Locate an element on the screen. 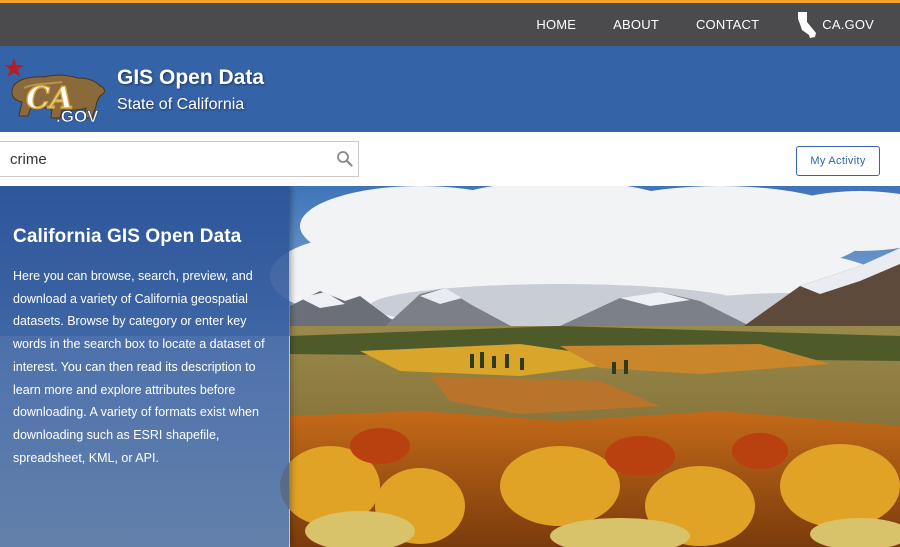  nav-cagov-label: CA.GOV is located at coordinates (848, 24).